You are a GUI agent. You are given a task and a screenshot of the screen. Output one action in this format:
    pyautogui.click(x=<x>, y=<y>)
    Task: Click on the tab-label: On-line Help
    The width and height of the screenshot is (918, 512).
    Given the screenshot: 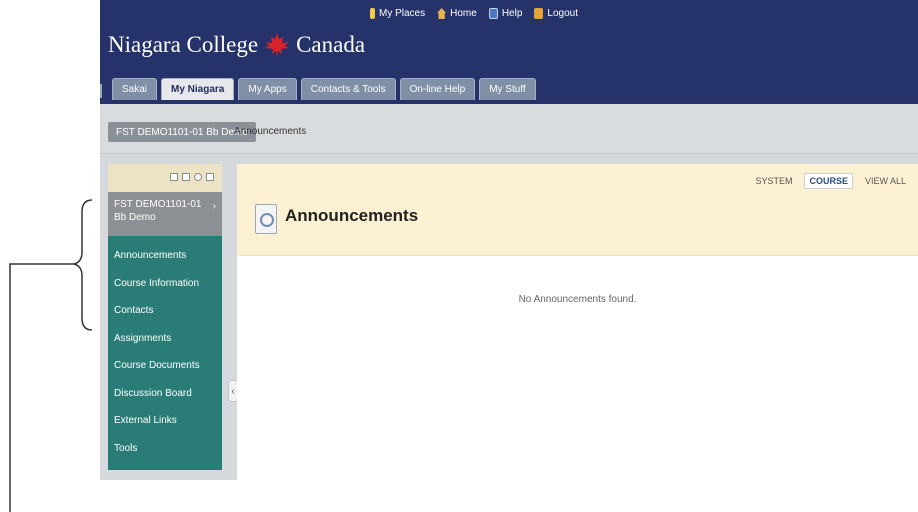 What is the action you would take?
    pyautogui.click(x=437, y=89)
    